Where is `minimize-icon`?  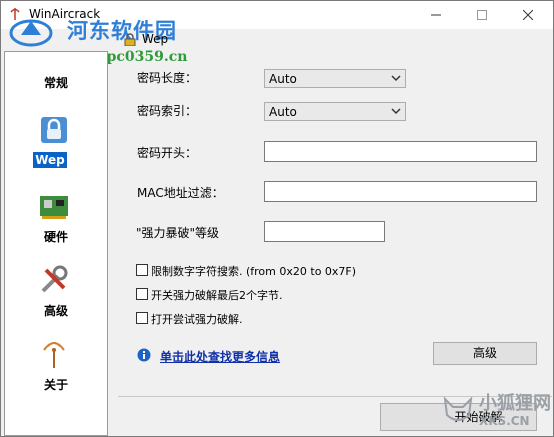
minimize-icon is located at coordinates (436, 15).